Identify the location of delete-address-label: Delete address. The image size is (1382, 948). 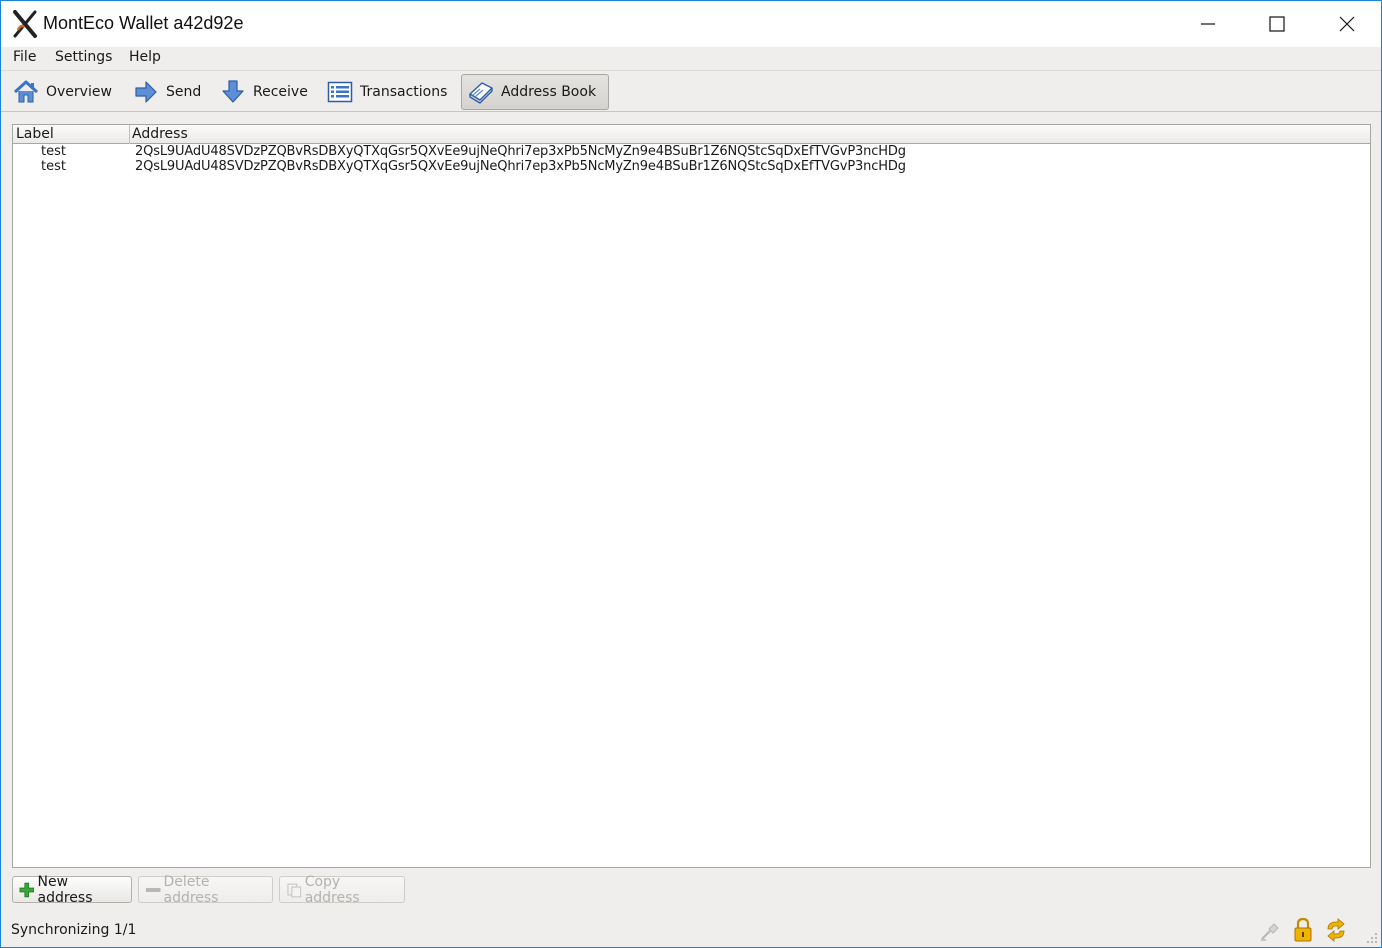
(191, 889).